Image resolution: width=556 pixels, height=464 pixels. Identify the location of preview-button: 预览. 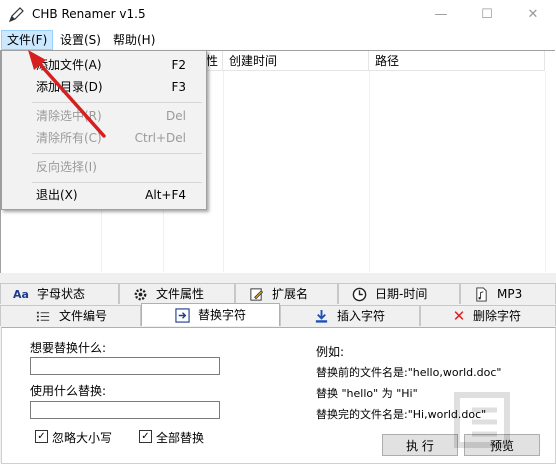
(502, 445).